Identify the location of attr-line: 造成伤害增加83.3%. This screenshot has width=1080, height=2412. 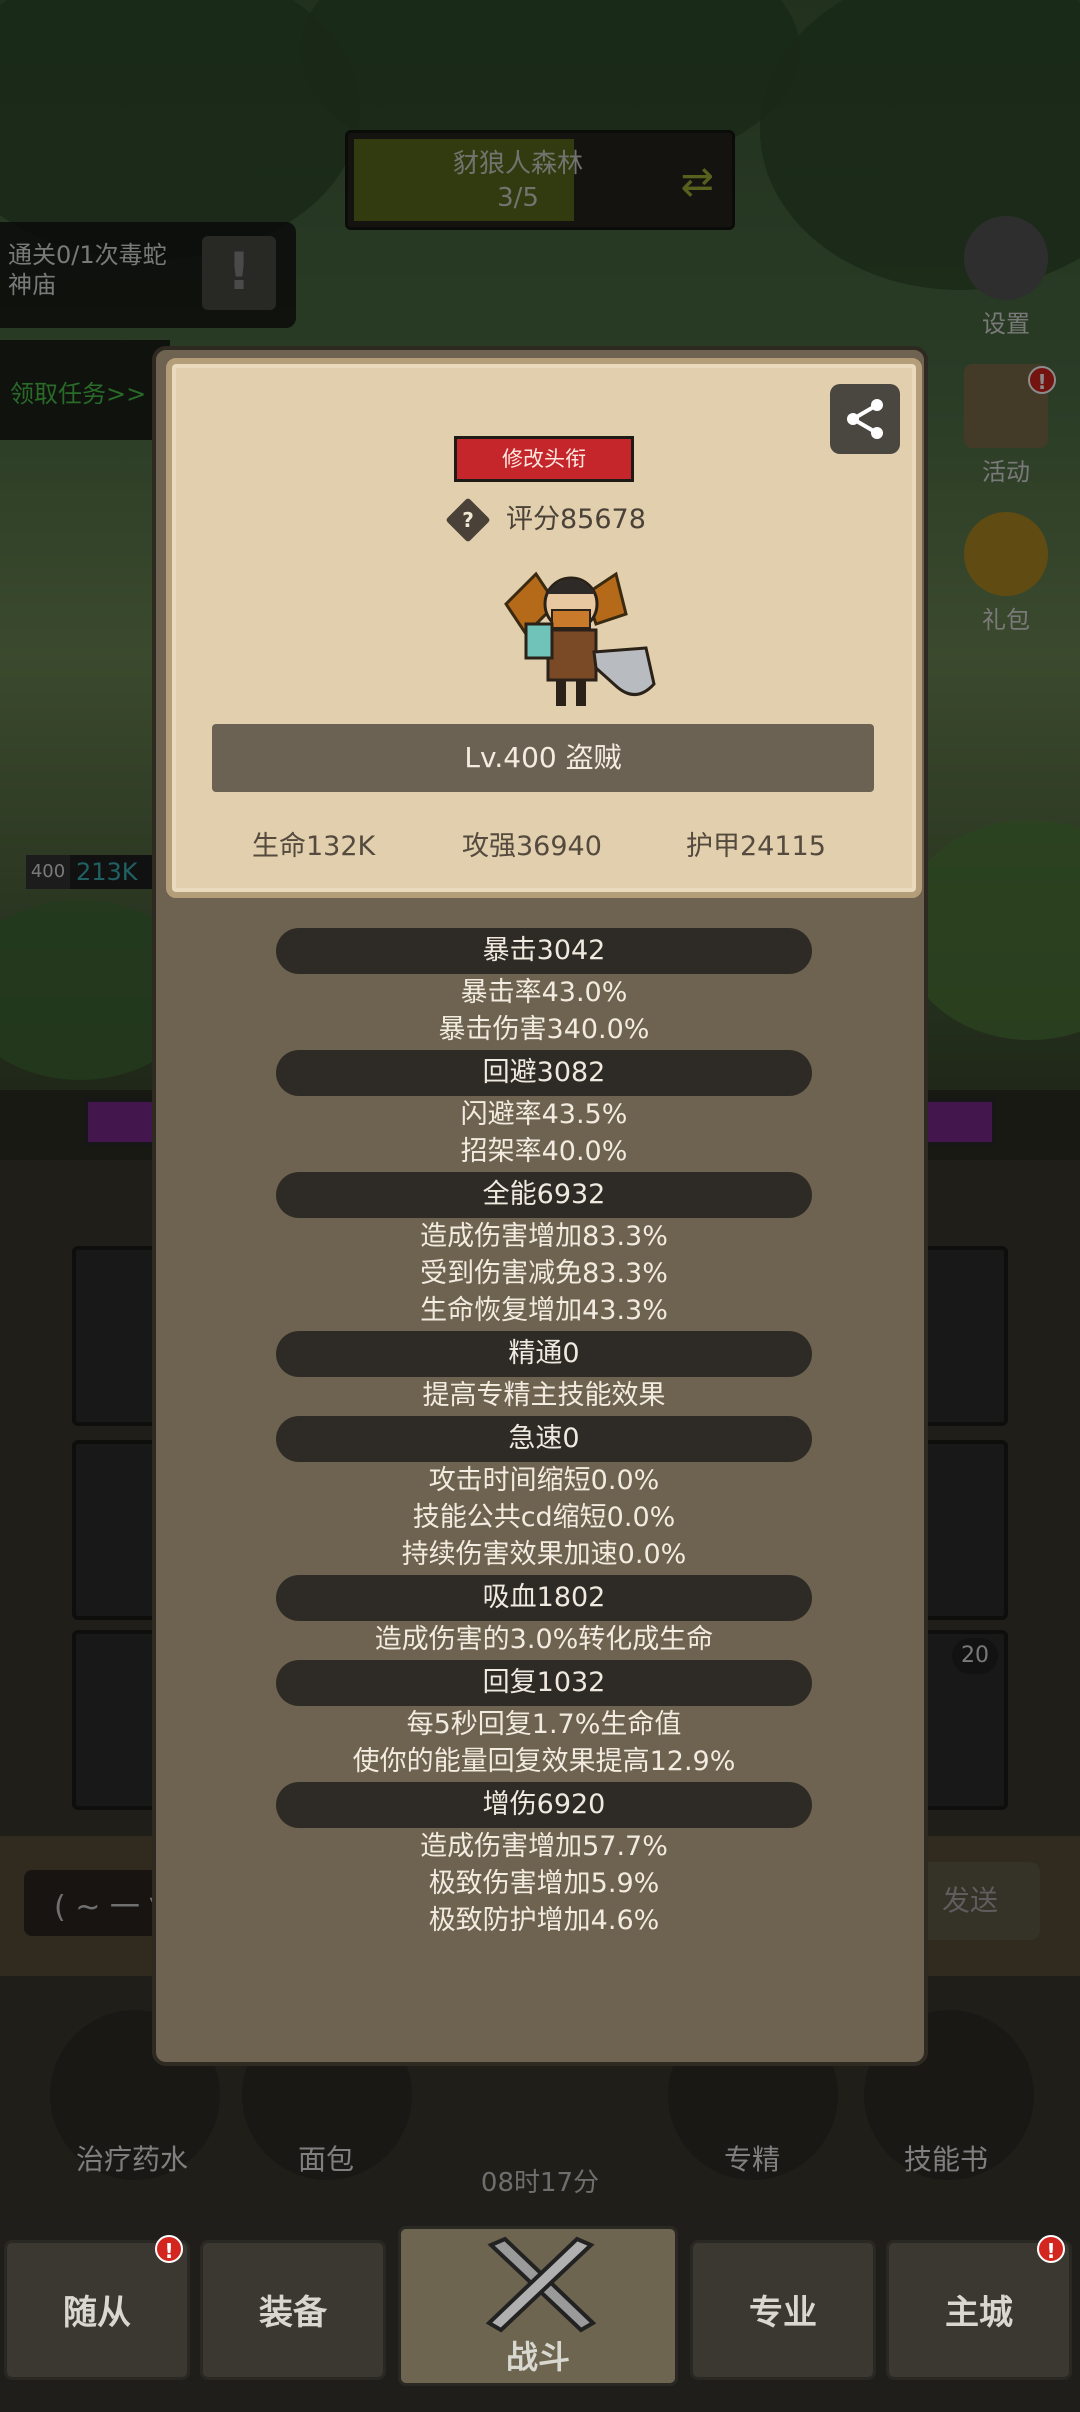
(544, 1236).